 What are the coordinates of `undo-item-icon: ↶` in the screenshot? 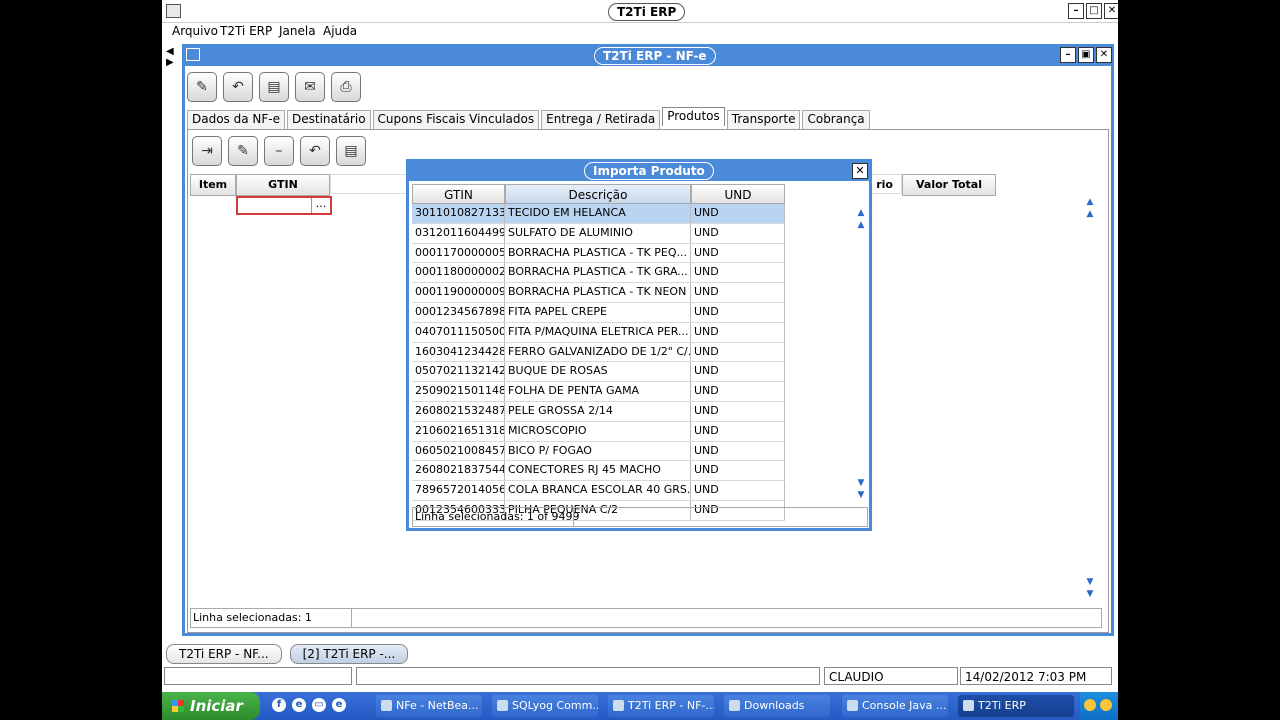 It's located at (315, 151).